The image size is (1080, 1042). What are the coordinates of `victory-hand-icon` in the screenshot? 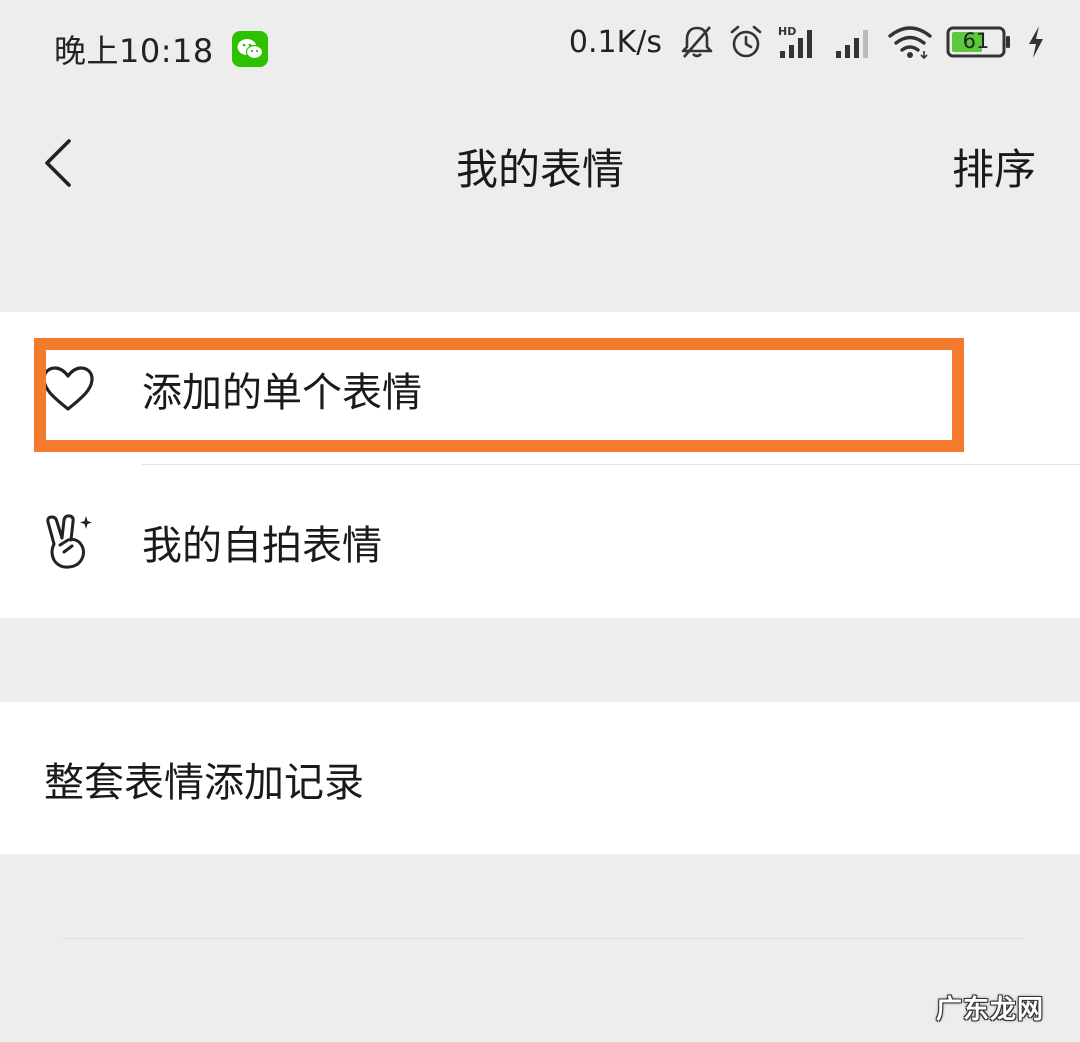 It's located at (68, 541).